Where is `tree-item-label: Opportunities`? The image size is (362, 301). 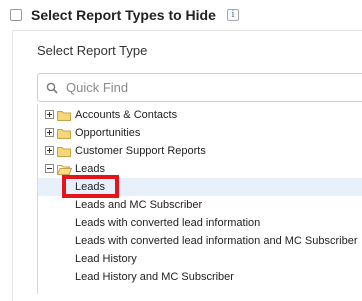 tree-item-label: Opportunities is located at coordinates (108, 133).